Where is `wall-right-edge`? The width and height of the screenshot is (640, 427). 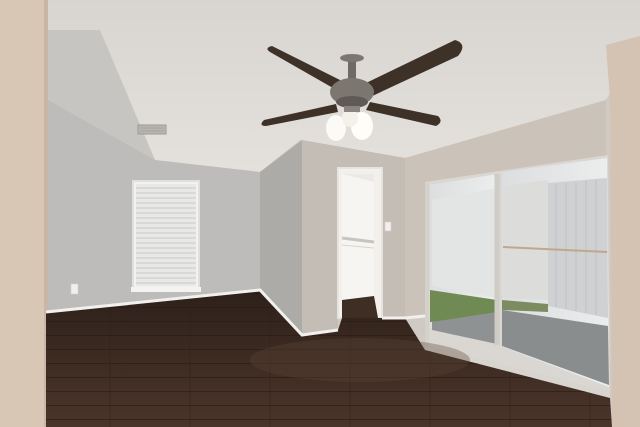
wall-right-edge is located at coordinates (623, 231).